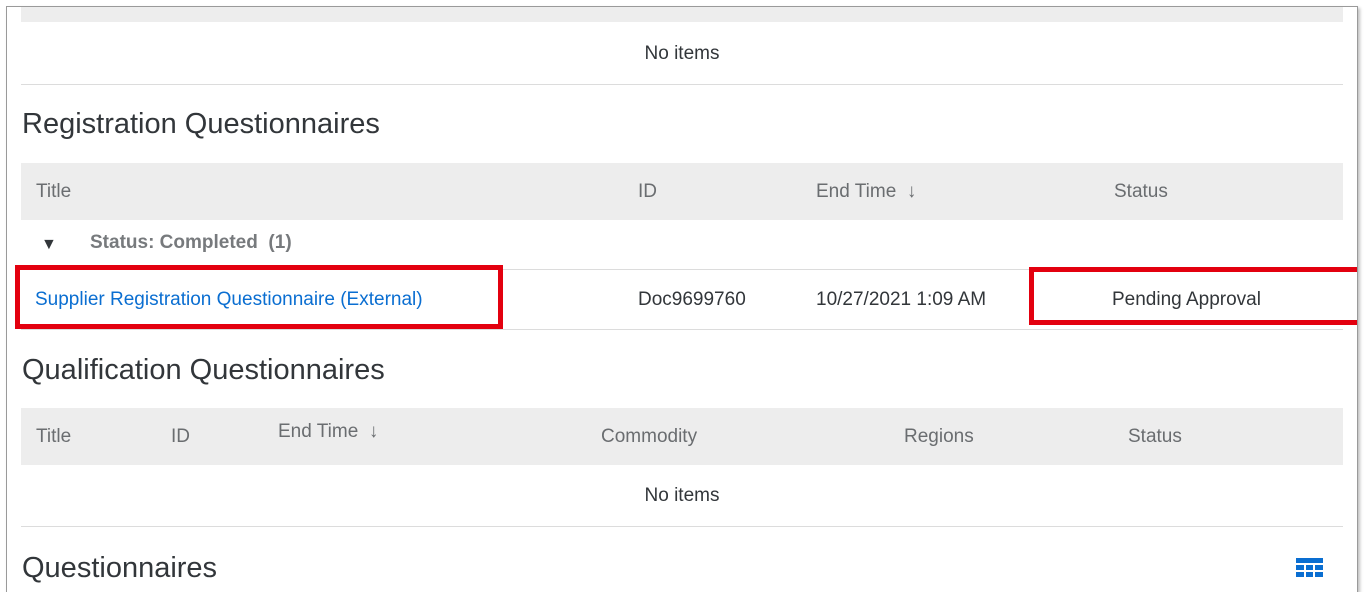 The height and width of the screenshot is (592, 1372). What do you see at coordinates (682, 53) in the screenshot?
I see `top-table-empty-text: No items` at bounding box center [682, 53].